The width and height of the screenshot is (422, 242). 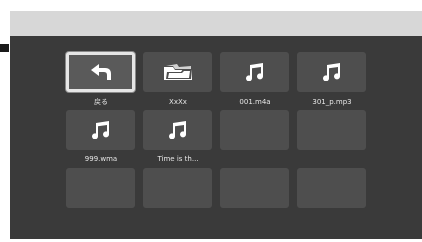 I want to click on back-arrow-icon, so click(x=100, y=72).